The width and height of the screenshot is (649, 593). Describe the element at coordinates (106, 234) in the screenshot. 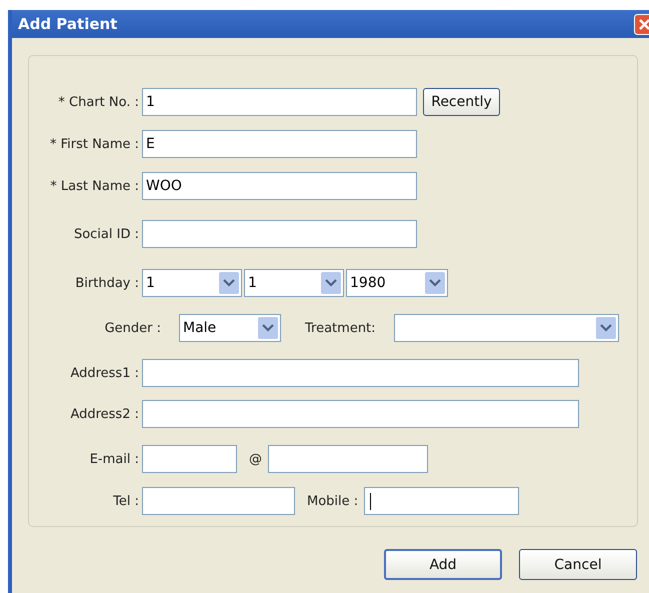

I see `field-label: Social ID :` at that location.